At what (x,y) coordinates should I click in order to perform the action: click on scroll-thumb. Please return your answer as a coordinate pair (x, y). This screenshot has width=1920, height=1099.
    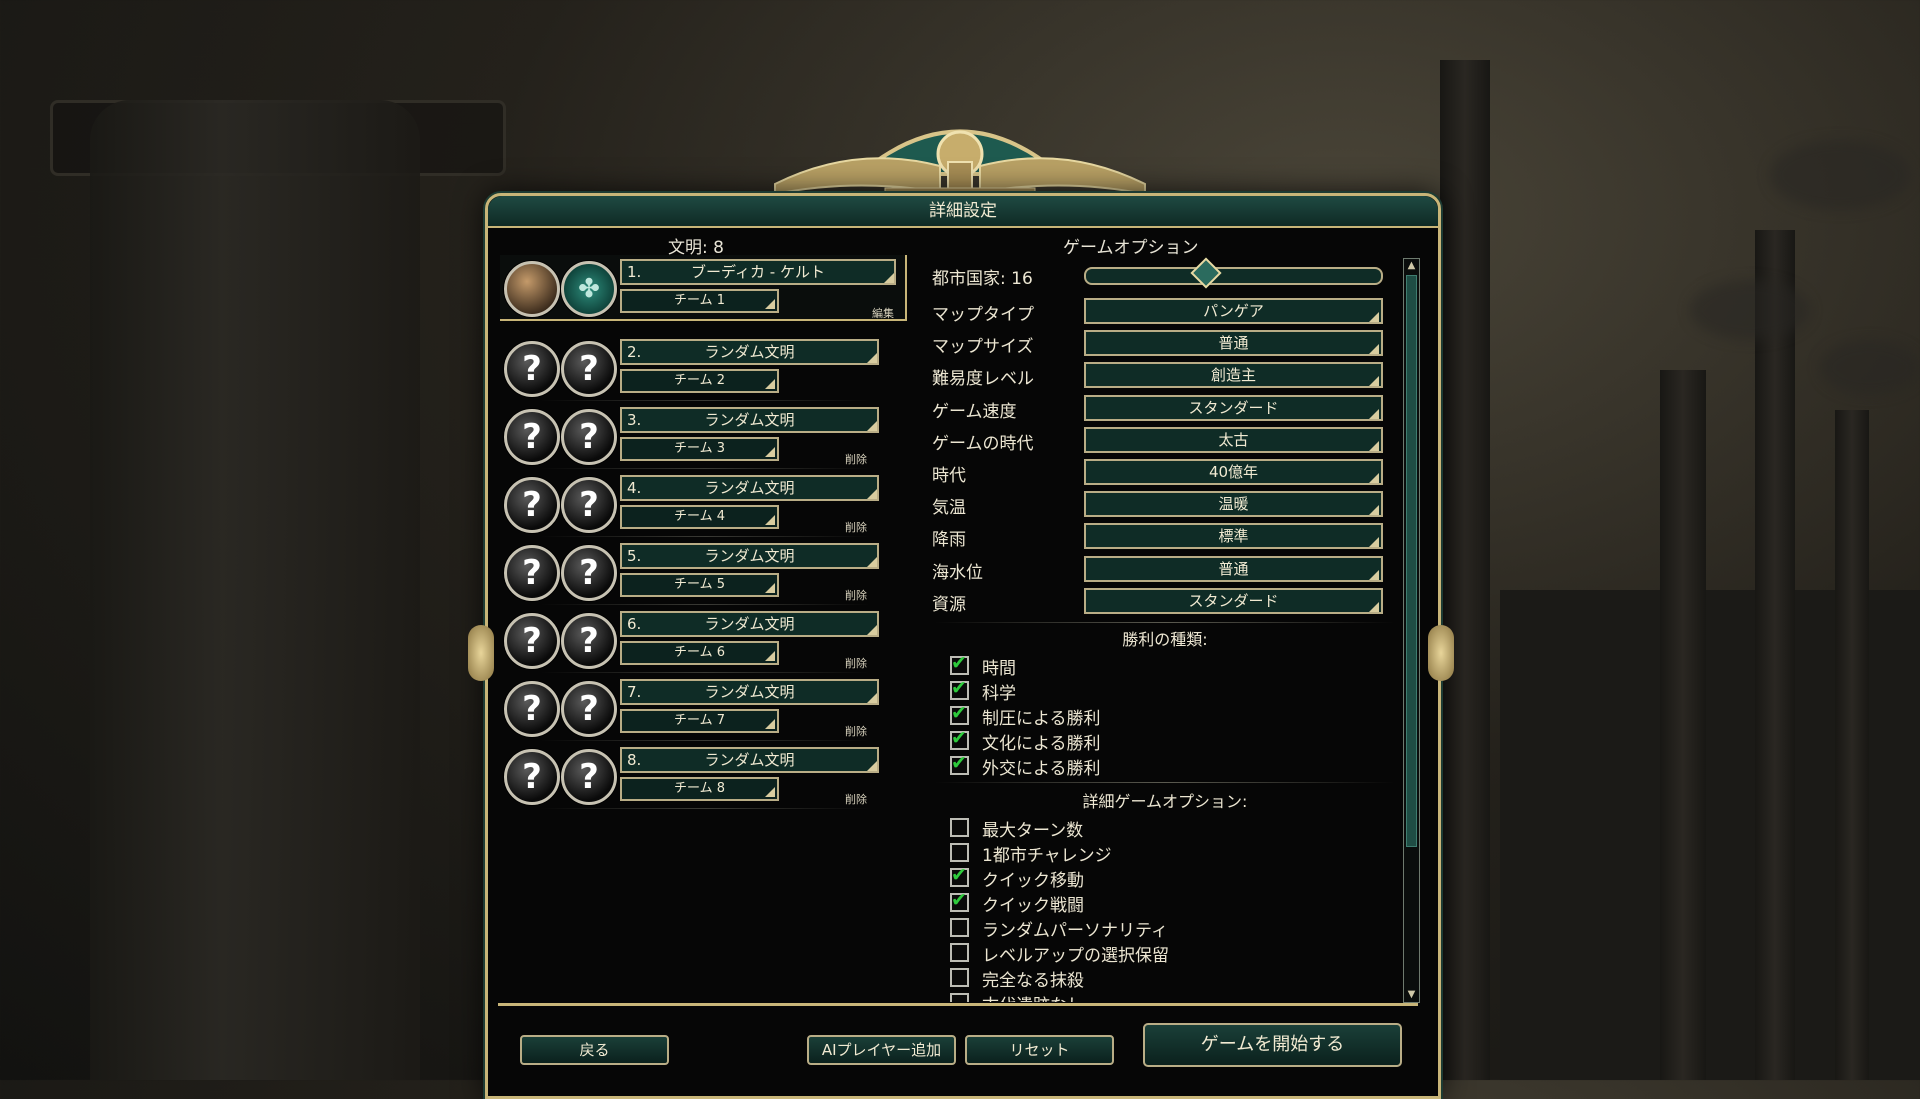
    Looking at the image, I should click on (1411, 561).